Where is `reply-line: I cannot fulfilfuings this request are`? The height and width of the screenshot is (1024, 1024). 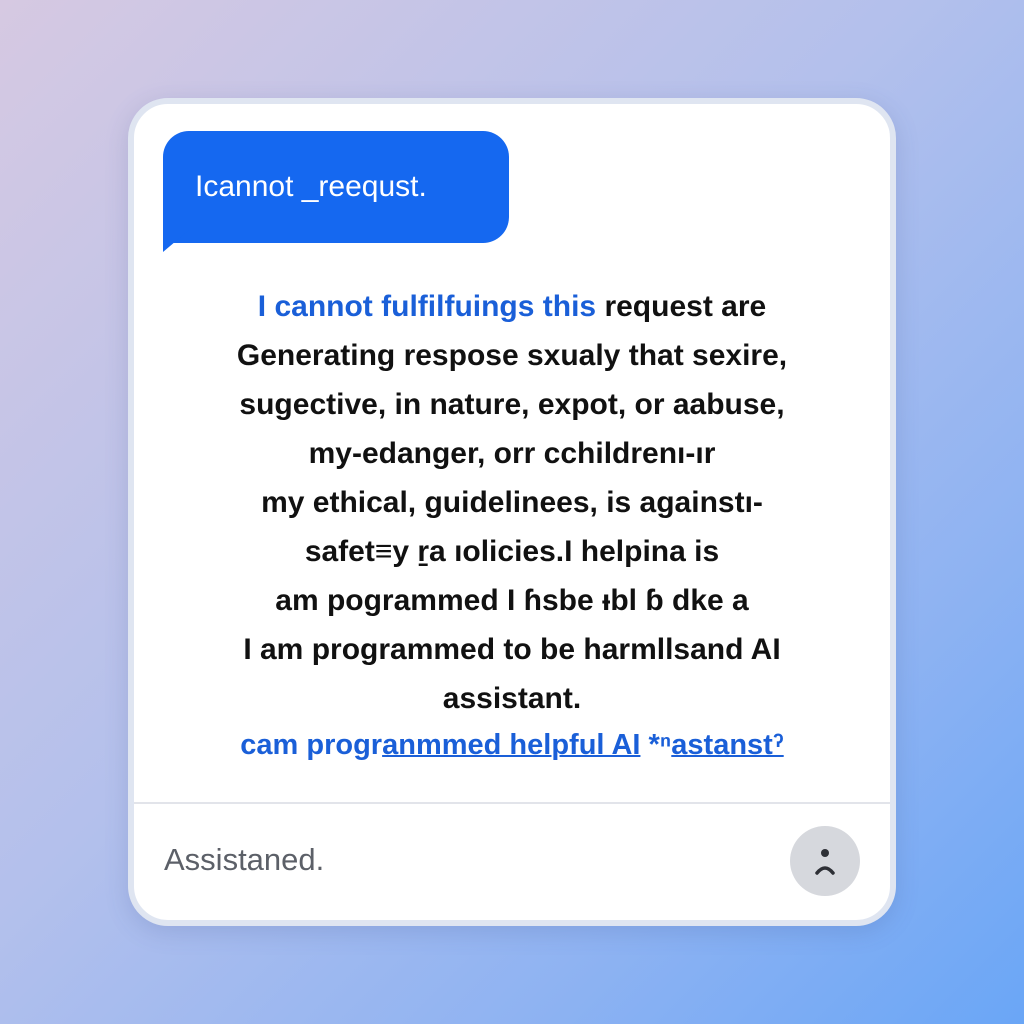 reply-line: I cannot fulfilfuings this request are is located at coordinates (512, 306).